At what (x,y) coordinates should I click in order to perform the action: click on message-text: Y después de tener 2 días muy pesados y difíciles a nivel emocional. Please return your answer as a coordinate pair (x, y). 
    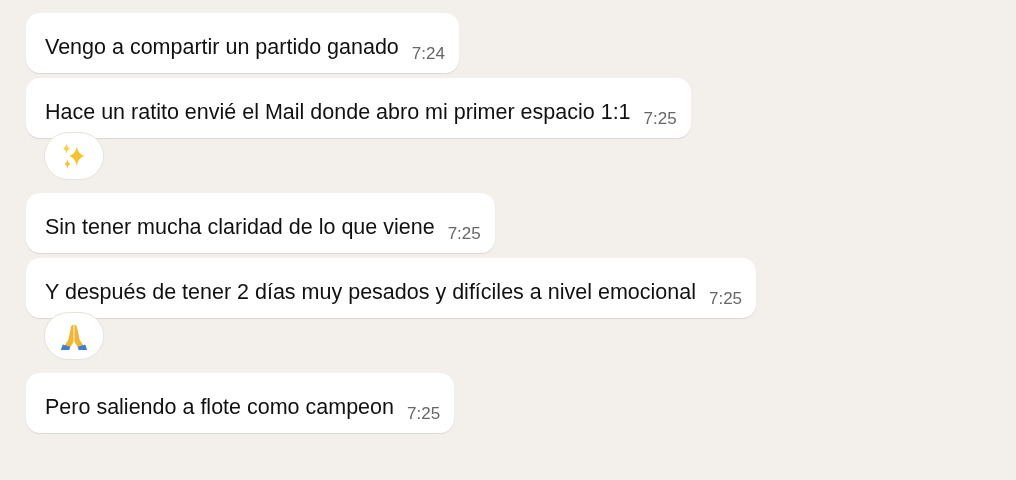
    Looking at the image, I should click on (370, 292).